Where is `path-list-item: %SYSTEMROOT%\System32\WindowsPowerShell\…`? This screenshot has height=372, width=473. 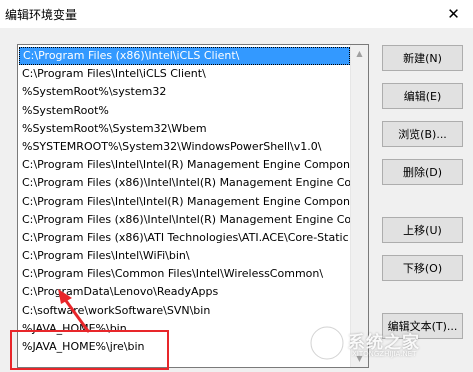
path-list-item: %SYSTEMROOT%\System32\WindowsPowerShell\… is located at coordinates (184, 147).